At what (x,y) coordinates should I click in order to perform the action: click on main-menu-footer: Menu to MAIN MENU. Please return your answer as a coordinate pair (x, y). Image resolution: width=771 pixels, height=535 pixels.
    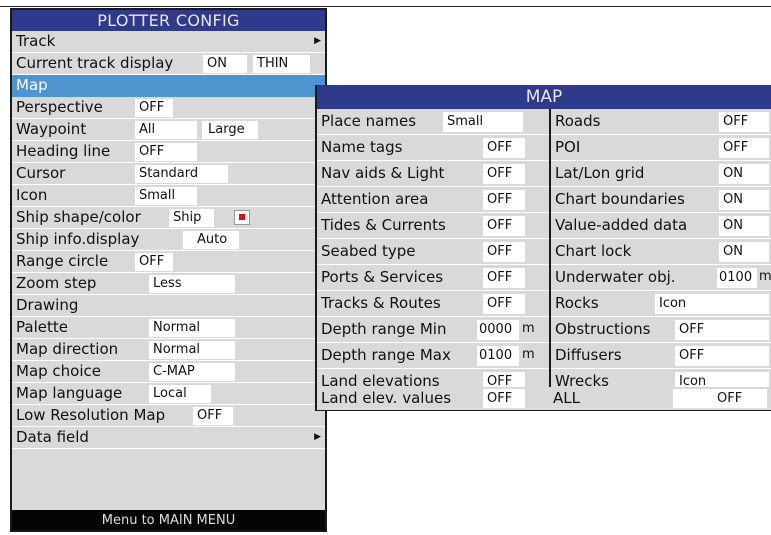
    Looking at the image, I should click on (168, 520).